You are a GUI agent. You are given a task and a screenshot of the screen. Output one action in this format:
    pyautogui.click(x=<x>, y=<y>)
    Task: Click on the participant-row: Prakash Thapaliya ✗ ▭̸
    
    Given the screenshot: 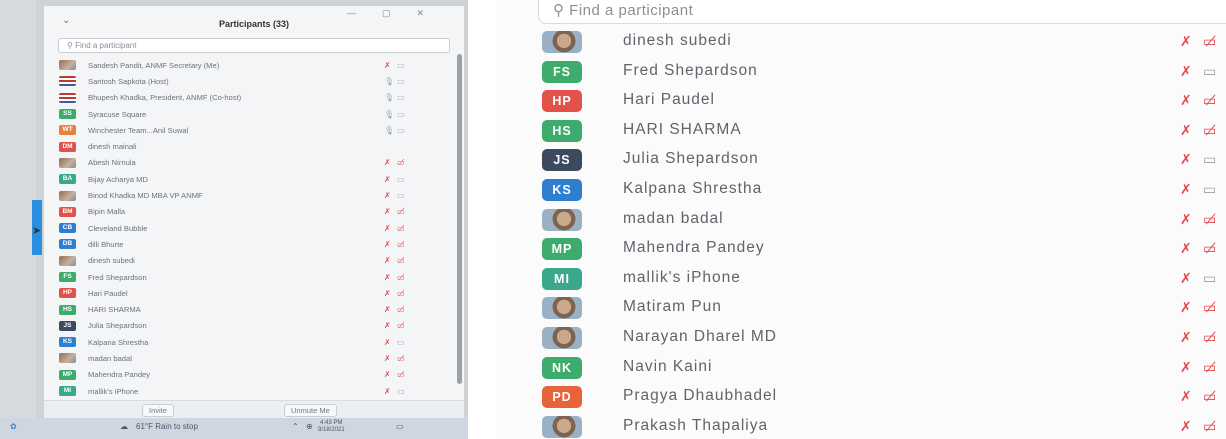 What is the action you would take?
    pyautogui.click(x=861, y=426)
    